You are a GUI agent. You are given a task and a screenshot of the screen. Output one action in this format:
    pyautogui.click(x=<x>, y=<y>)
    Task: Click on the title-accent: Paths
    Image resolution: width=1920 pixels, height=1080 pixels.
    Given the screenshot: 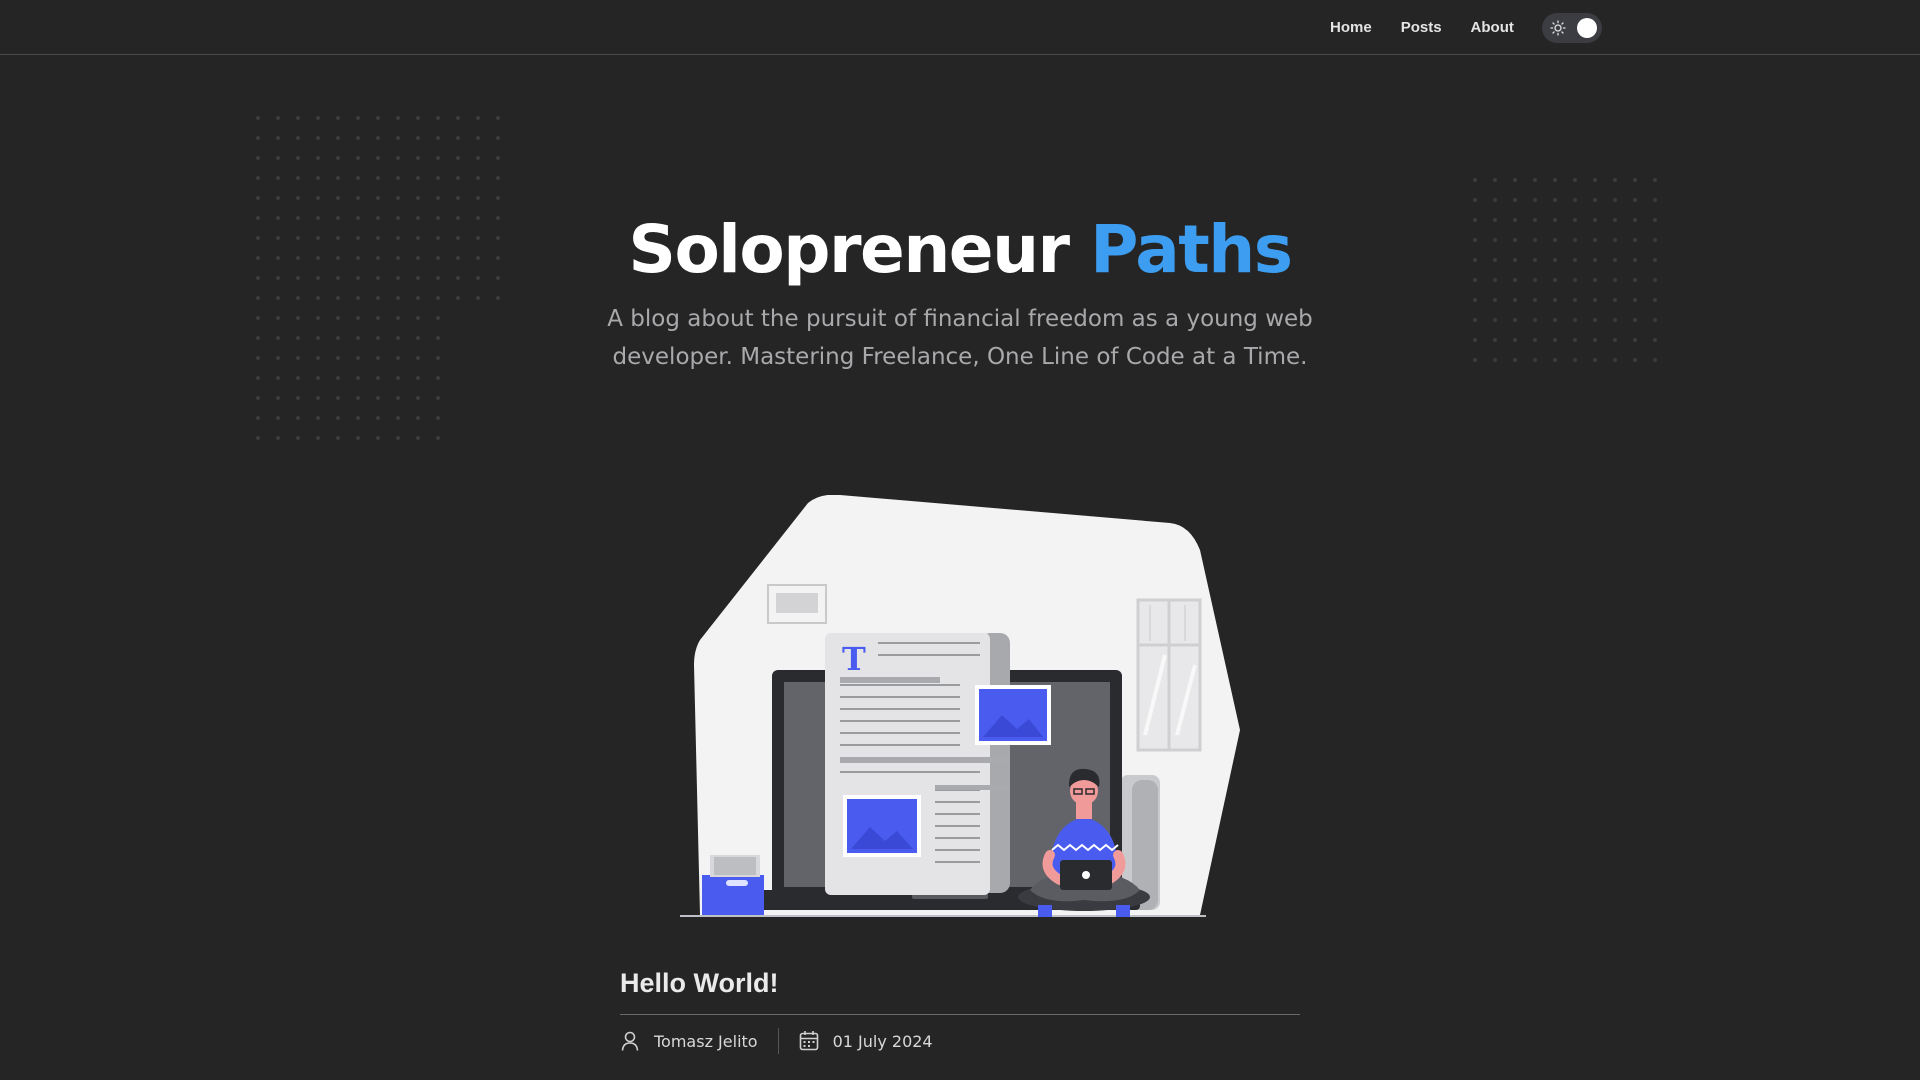 What is the action you would take?
    pyautogui.click(x=1191, y=249)
    